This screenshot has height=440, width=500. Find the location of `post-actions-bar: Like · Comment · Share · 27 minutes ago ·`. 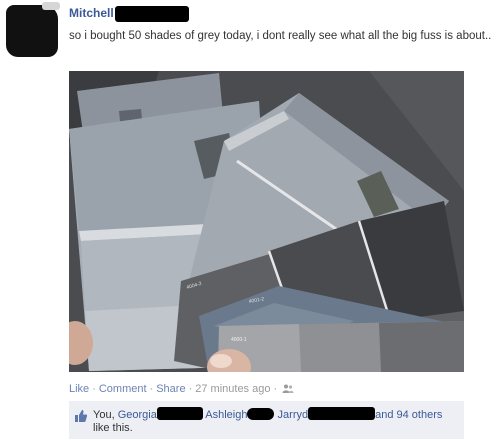

post-actions-bar: Like · Comment · Share · 27 minutes ago · is located at coordinates (181, 389).